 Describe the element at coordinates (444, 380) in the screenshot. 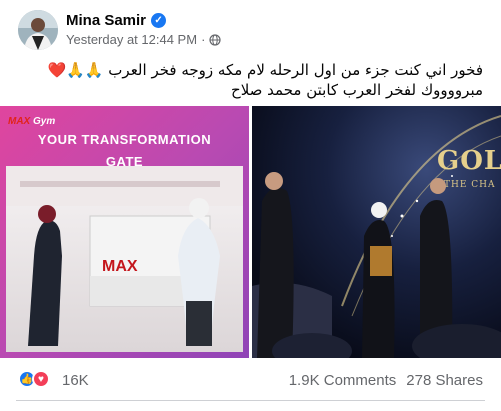

I see `shares-count: 278 Shares` at that location.